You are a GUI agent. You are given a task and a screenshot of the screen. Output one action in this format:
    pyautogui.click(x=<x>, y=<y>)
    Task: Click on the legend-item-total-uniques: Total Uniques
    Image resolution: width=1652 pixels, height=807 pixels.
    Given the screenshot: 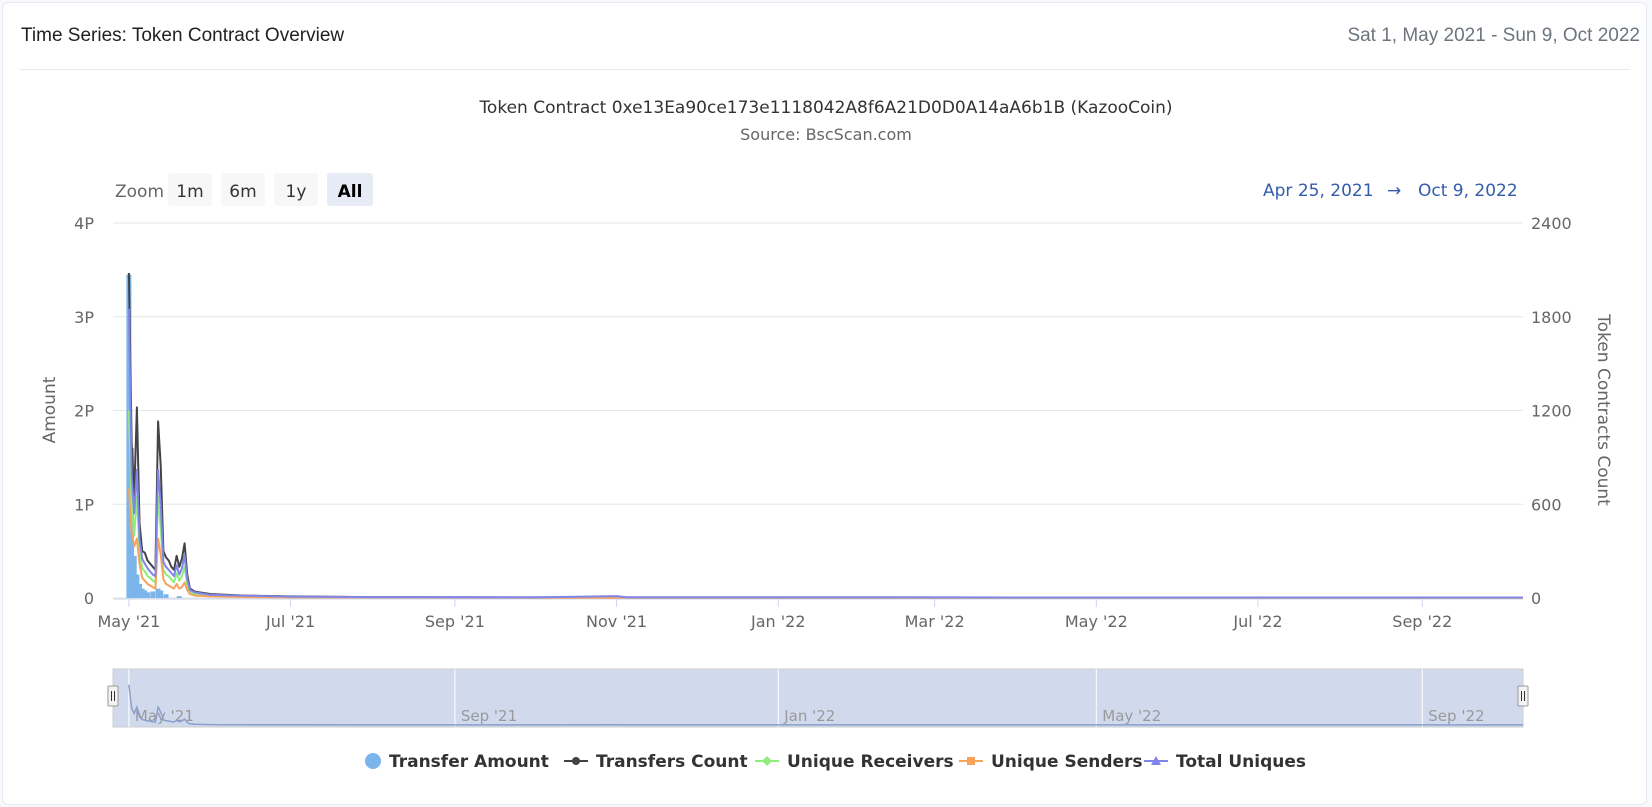 What is the action you would take?
    pyautogui.click(x=1225, y=762)
    